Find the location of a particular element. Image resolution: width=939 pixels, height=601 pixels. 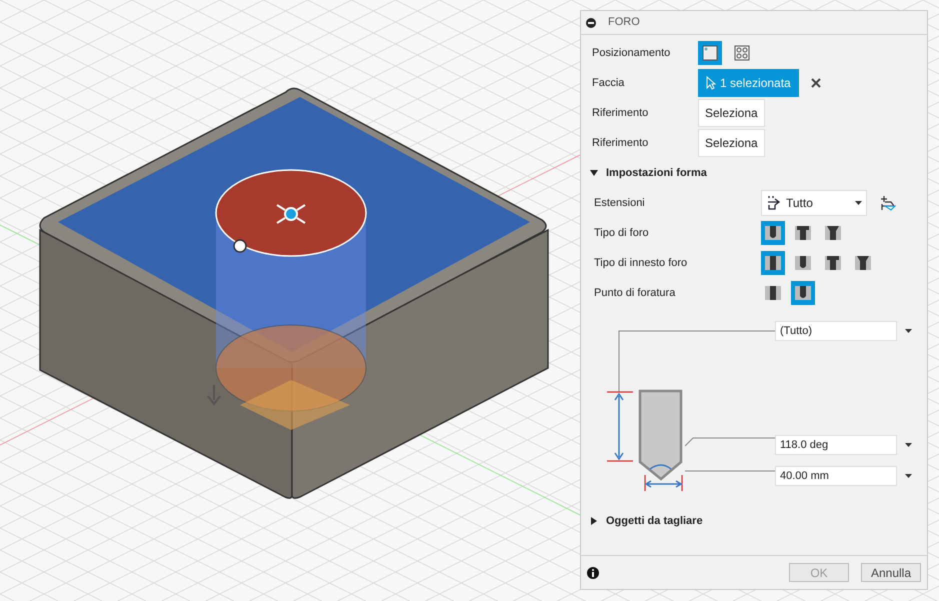

single-point-icon is located at coordinates (710, 53).